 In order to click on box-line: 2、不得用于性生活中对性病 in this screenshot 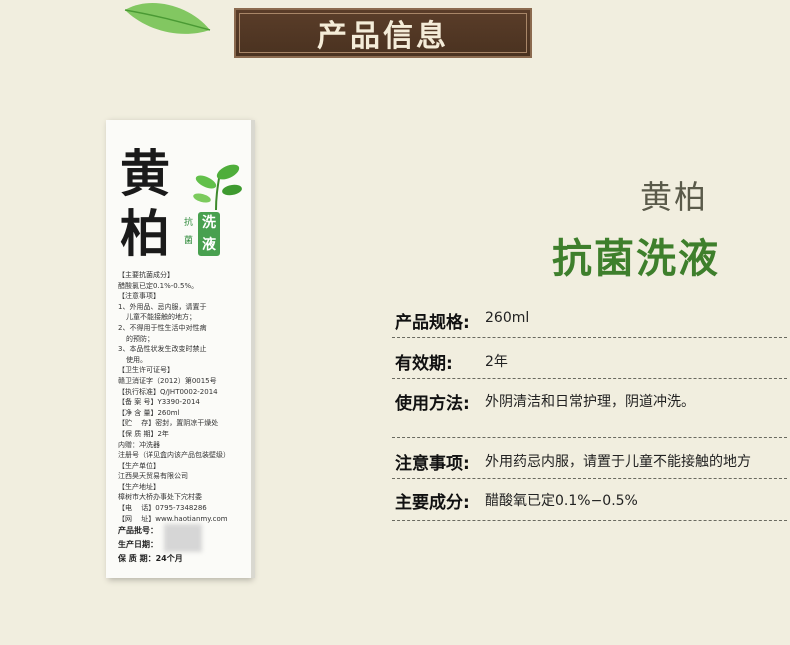, I will do `click(162, 327)`.